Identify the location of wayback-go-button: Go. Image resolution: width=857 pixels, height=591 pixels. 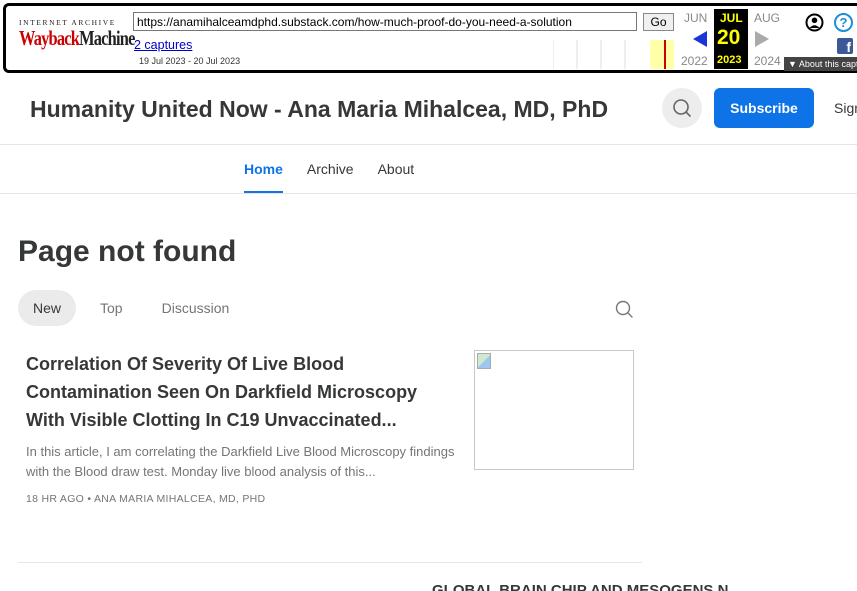
(658, 22).